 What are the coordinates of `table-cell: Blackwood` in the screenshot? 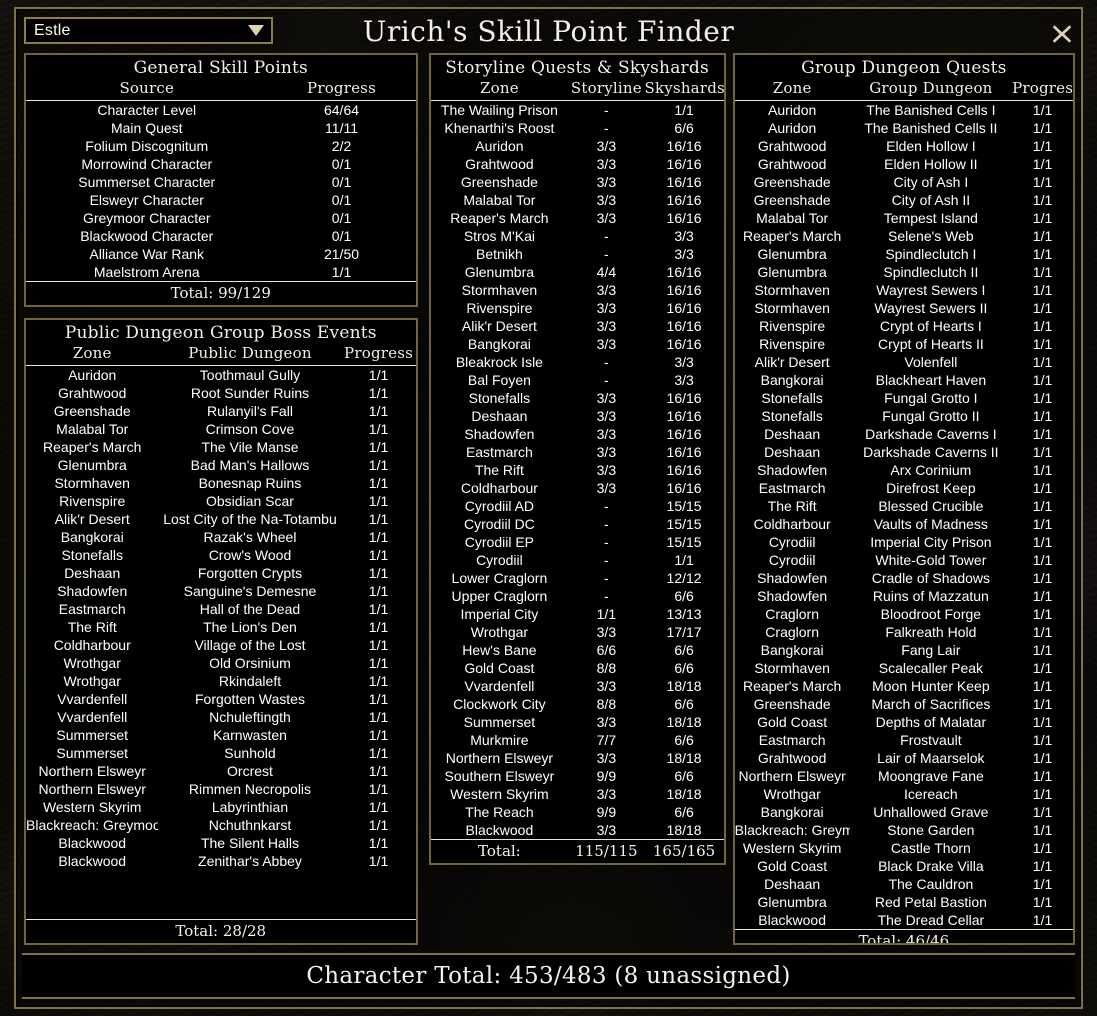 It's located at (92, 843).